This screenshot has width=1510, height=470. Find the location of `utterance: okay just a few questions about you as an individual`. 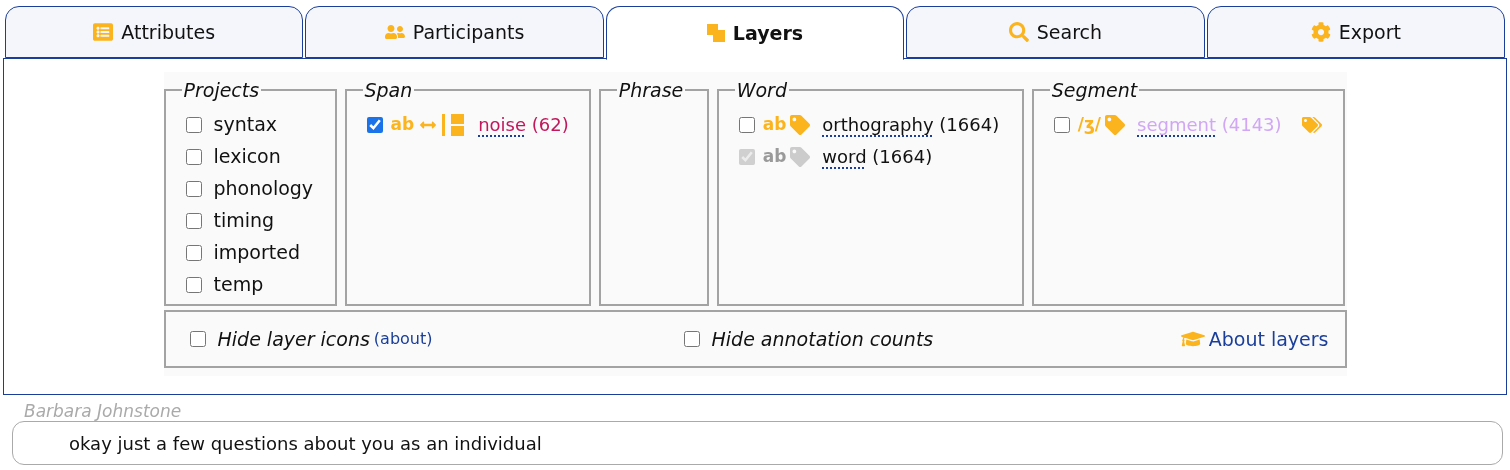

utterance: okay just a few questions about you as an individual is located at coordinates (757, 443).